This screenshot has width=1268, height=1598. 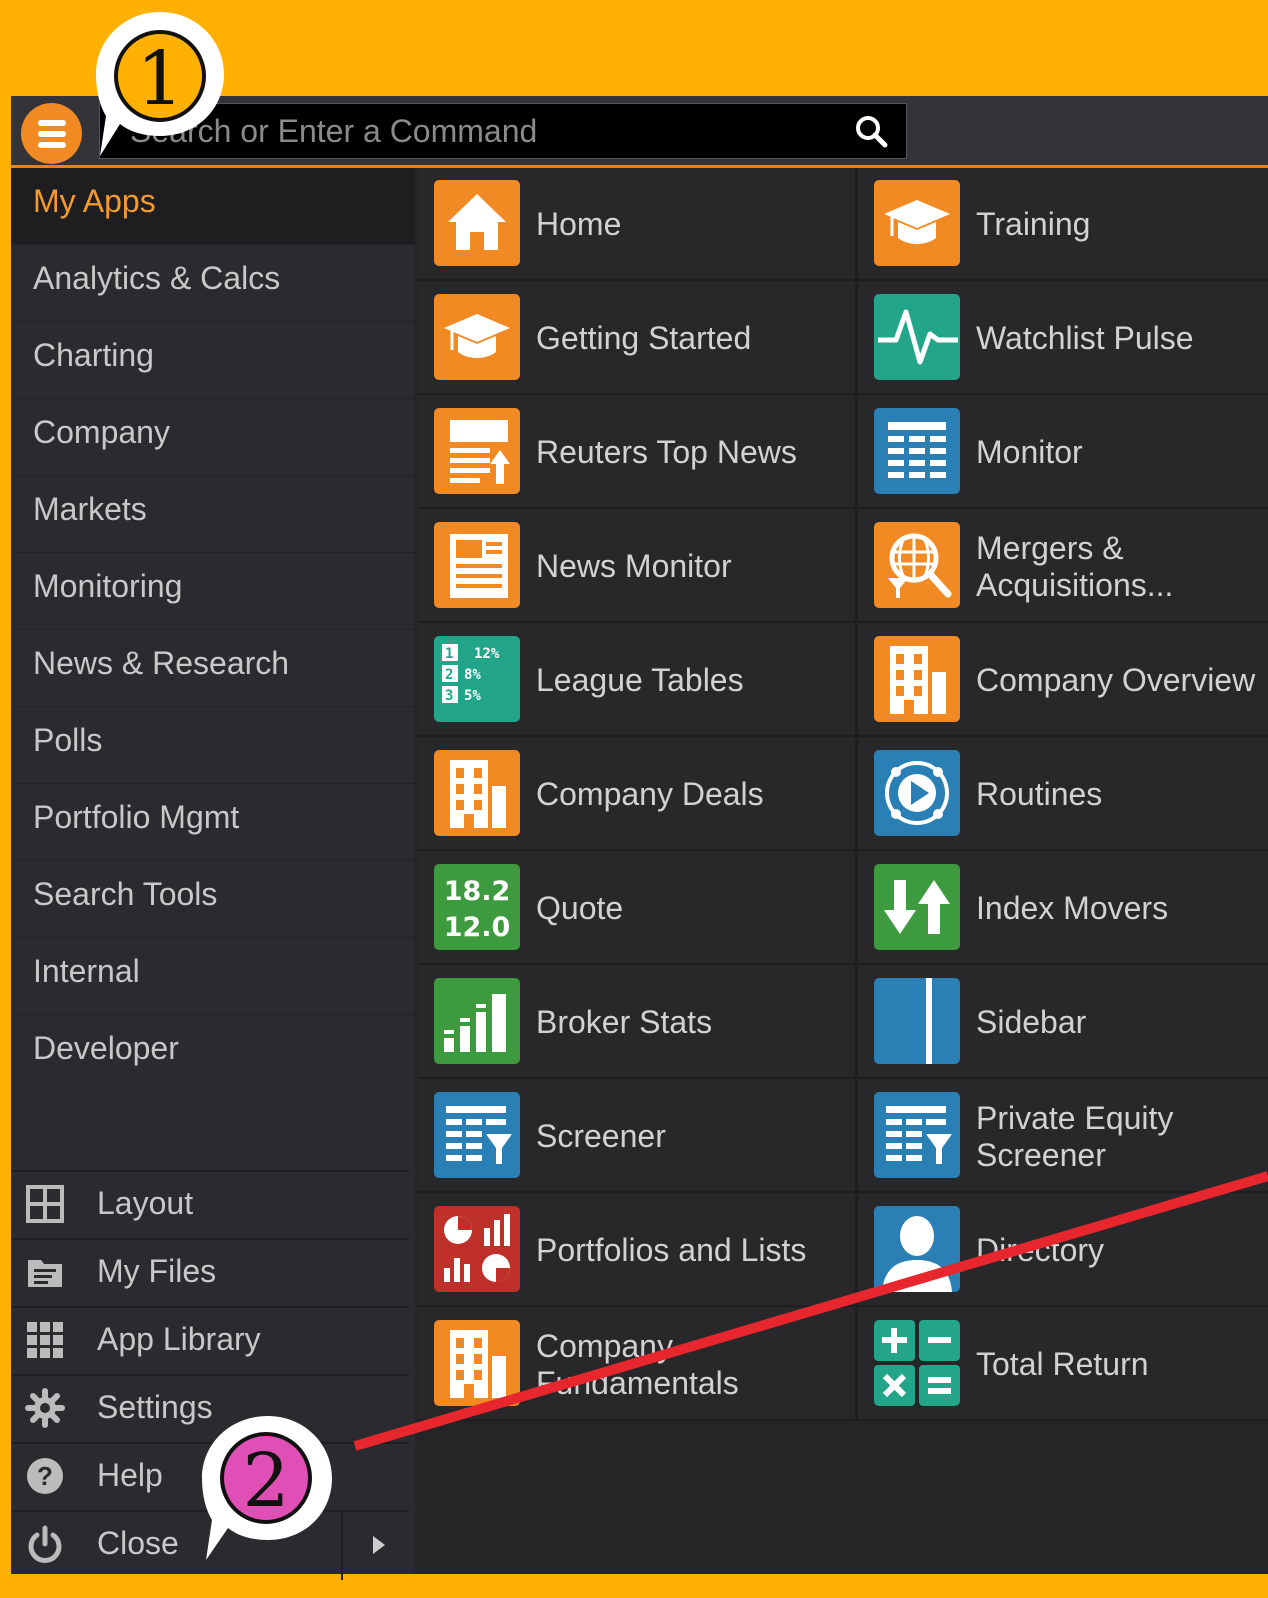 I want to click on callout-bubble-1: 1, so click(x=160, y=83).